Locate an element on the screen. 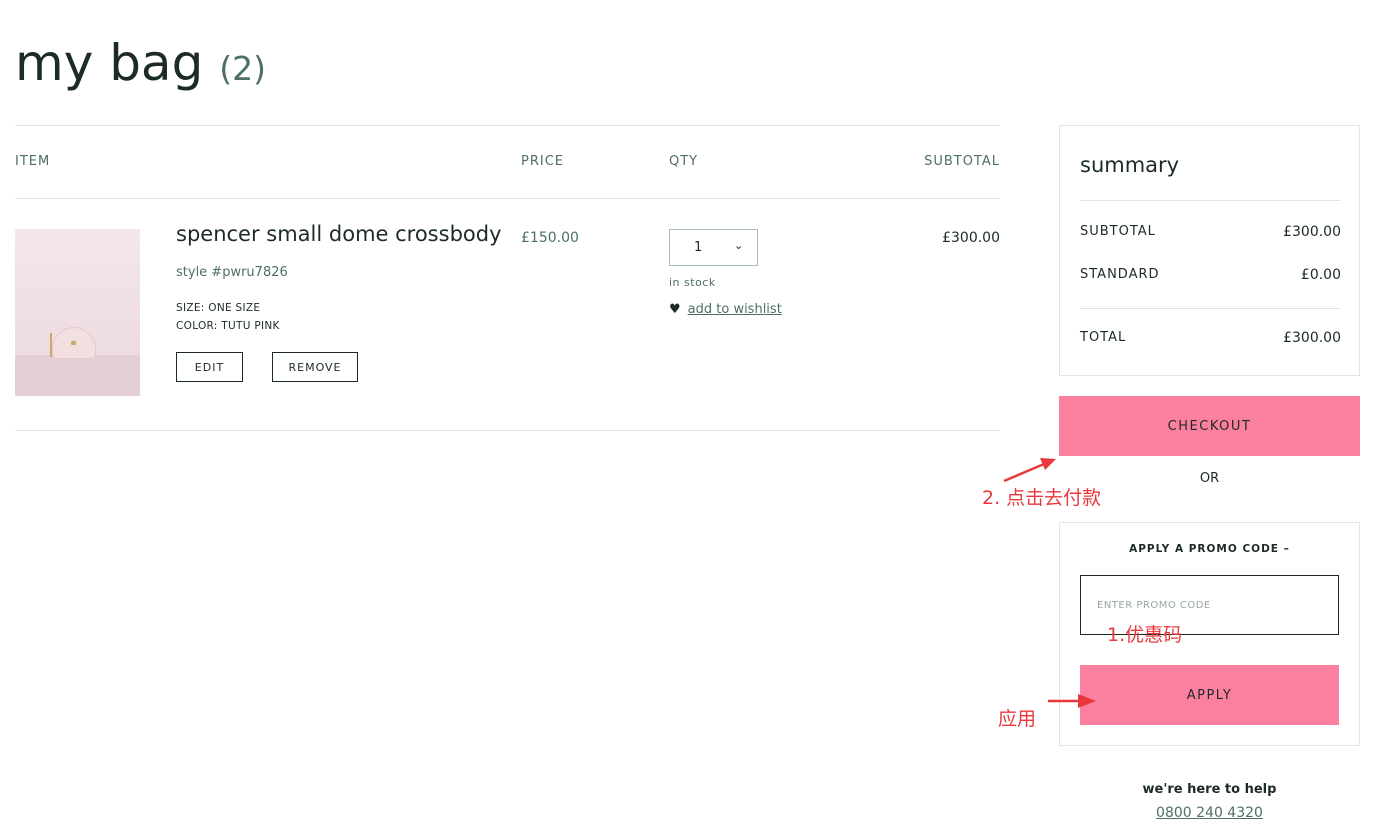 Image resolution: width=1393 pixels, height=826 pixels. annotation-promo-note: 1.优惠码 is located at coordinates (1145, 635).